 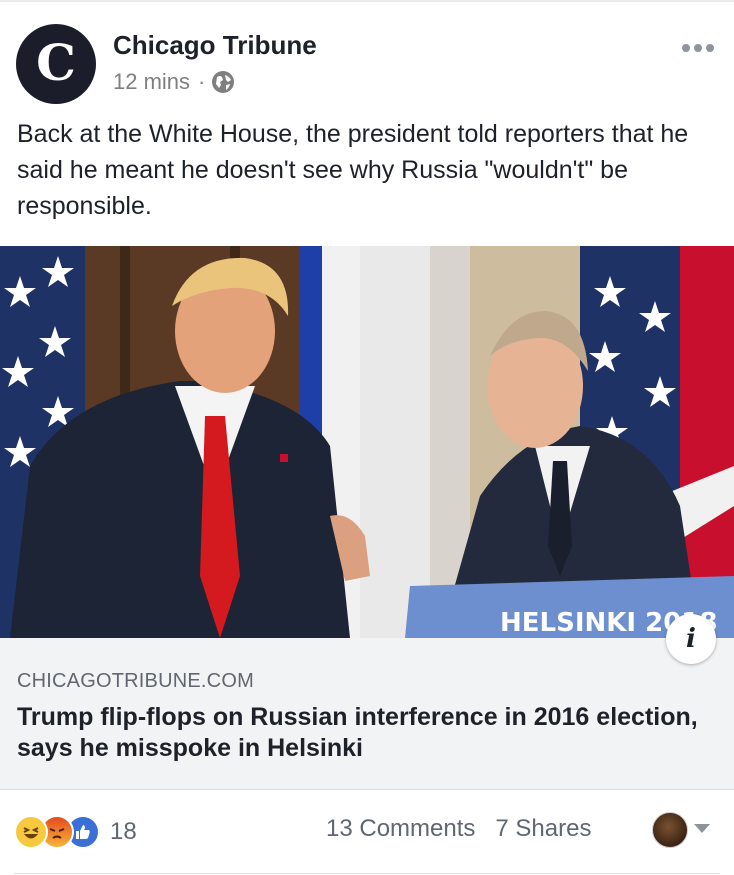 I want to click on info-icon: i, so click(x=691, y=639).